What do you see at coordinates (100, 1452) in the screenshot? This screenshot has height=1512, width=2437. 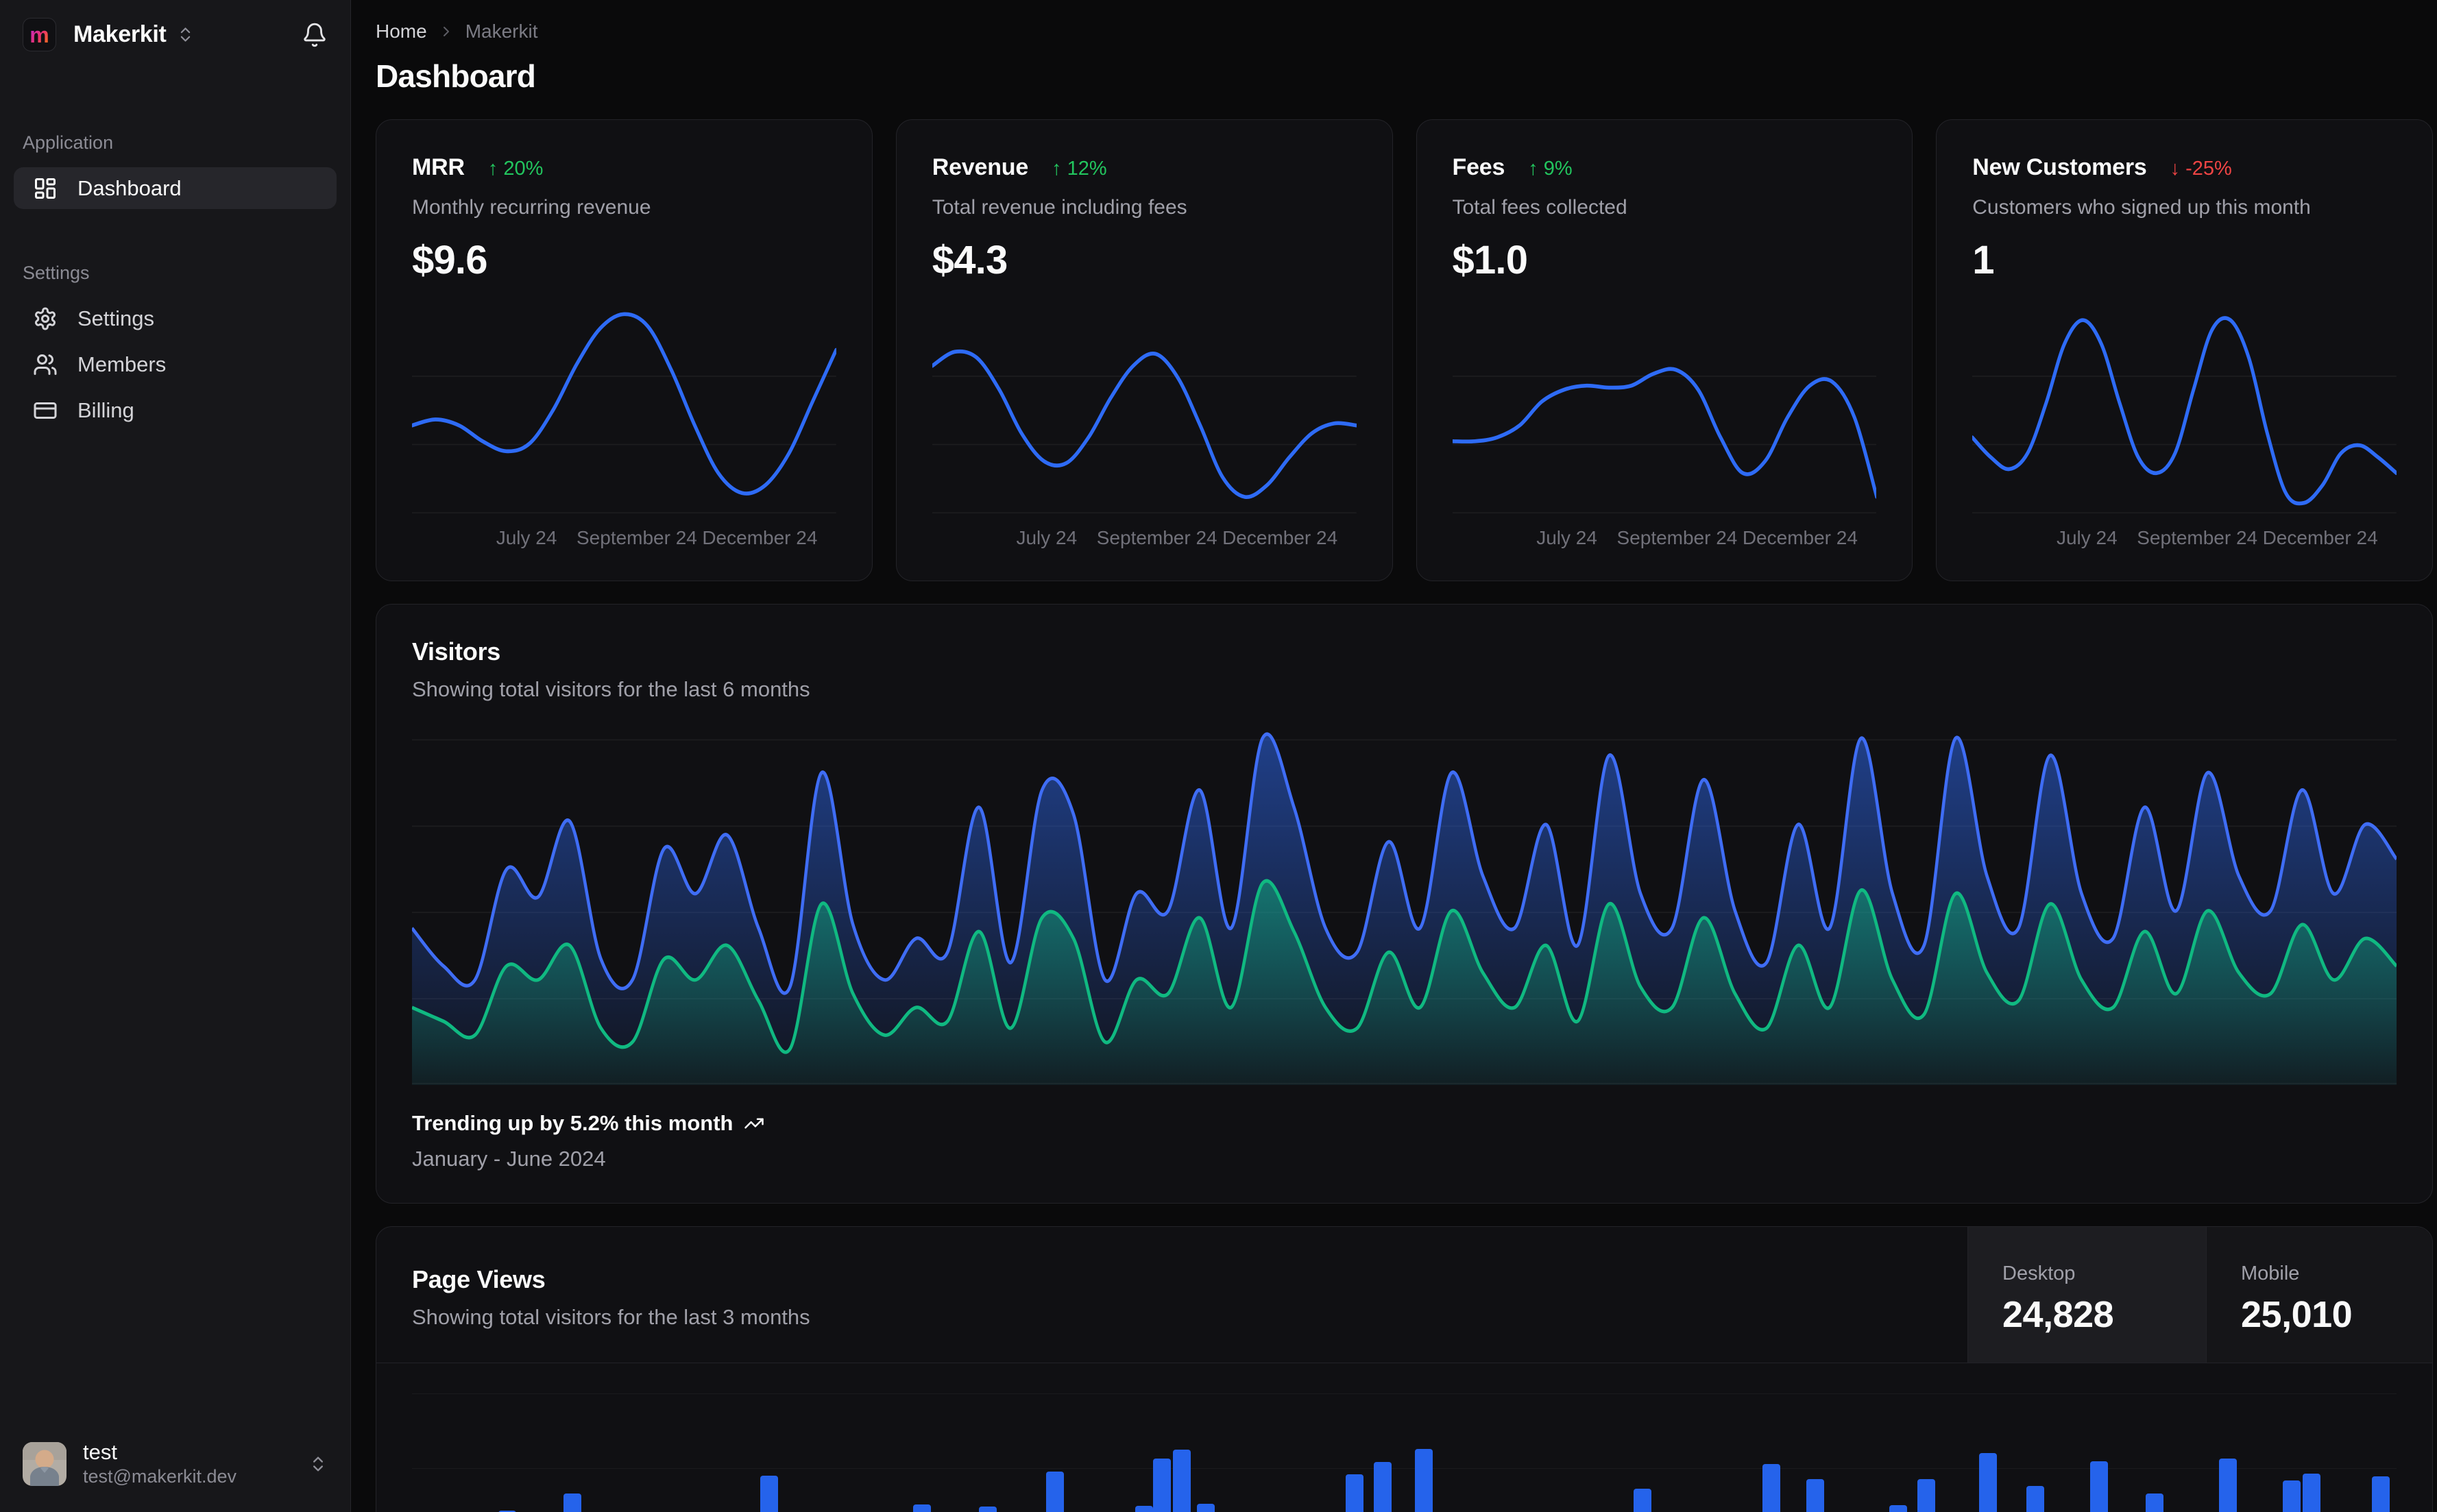 I see `user-name: test` at bounding box center [100, 1452].